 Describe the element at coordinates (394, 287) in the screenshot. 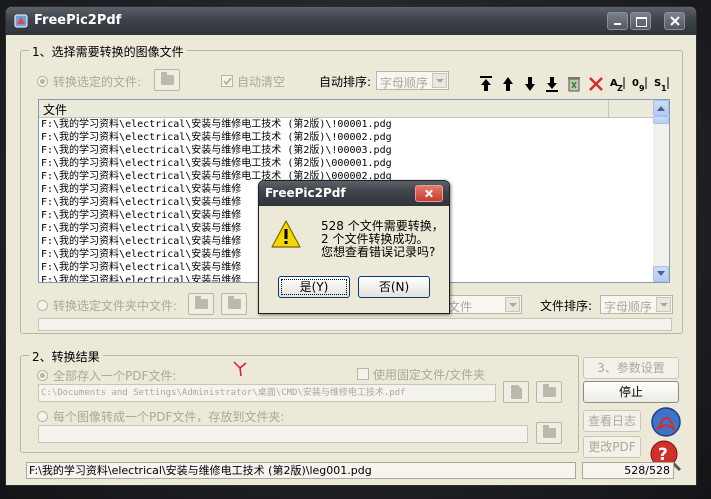

I see `no-button: 否(N)` at that location.